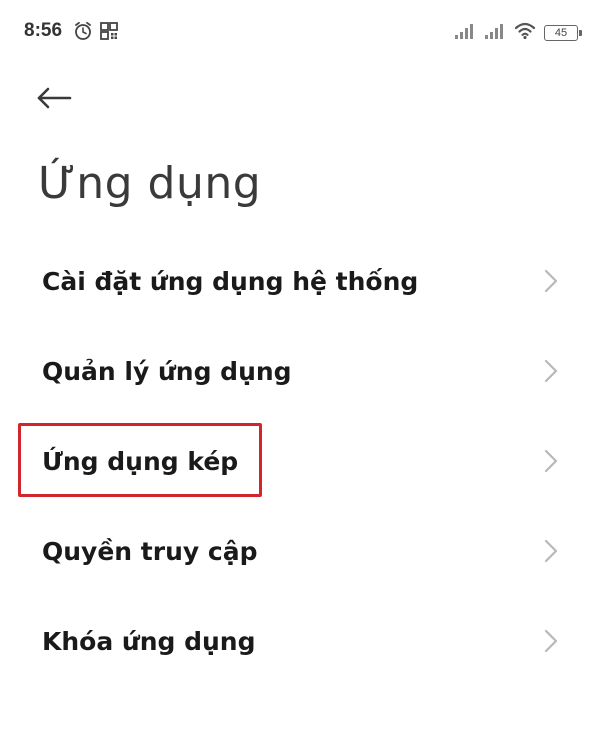  What do you see at coordinates (563, 33) in the screenshot?
I see `battery-icon: 45` at bounding box center [563, 33].